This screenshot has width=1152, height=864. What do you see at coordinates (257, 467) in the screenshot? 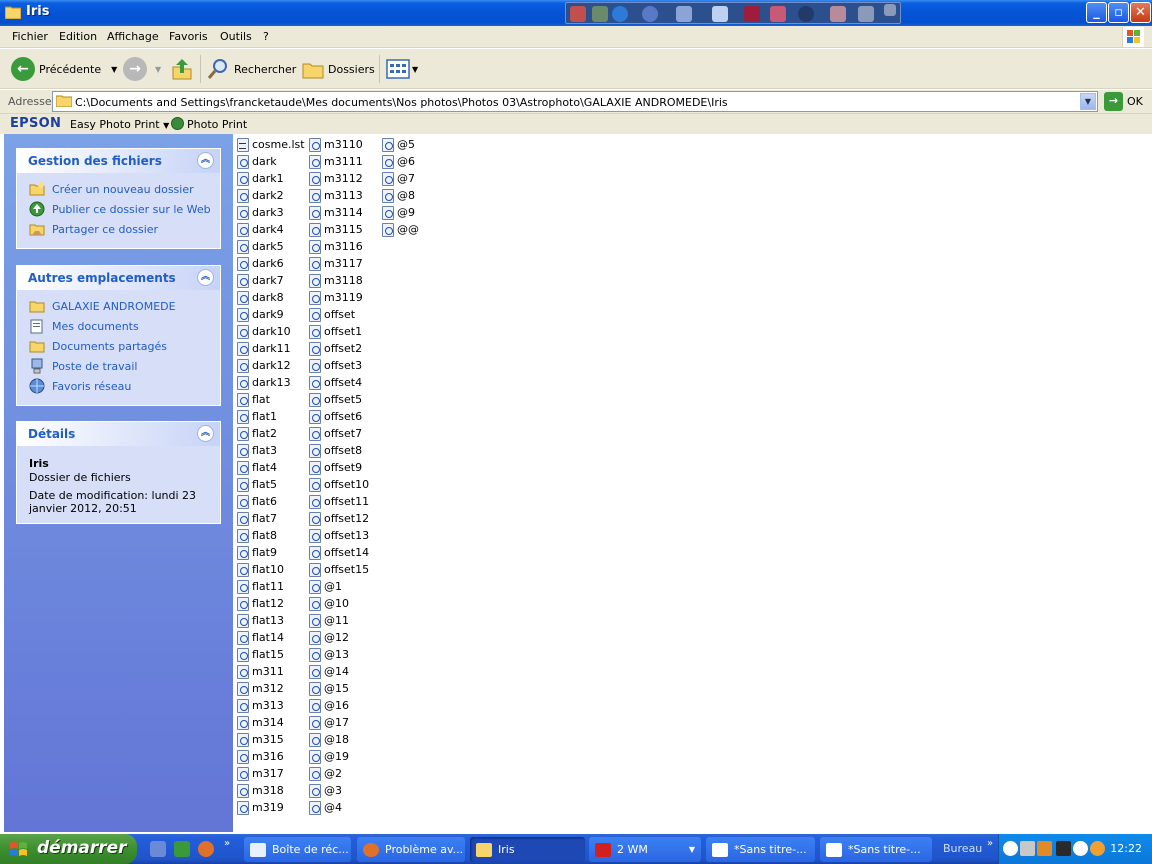
I see `file-item: flat4` at bounding box center [257, 467].